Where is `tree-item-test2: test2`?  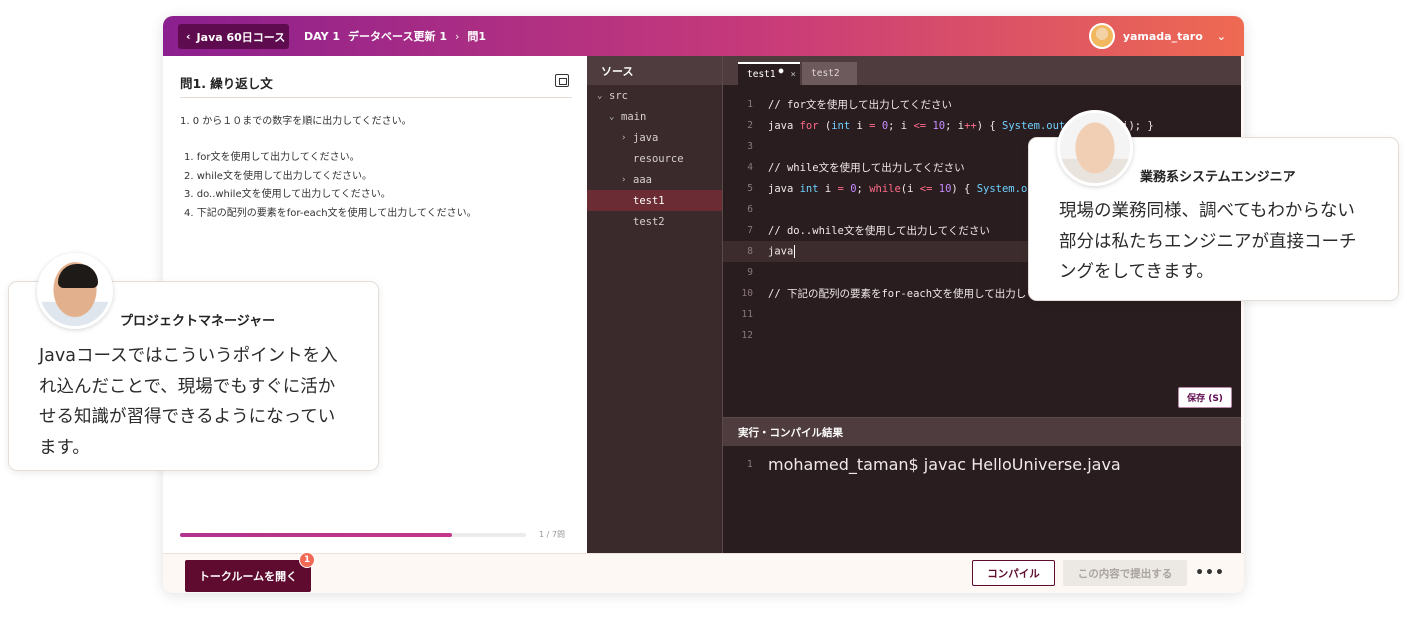 tree-item-test2: test2 is located at coordinates (654, 221).